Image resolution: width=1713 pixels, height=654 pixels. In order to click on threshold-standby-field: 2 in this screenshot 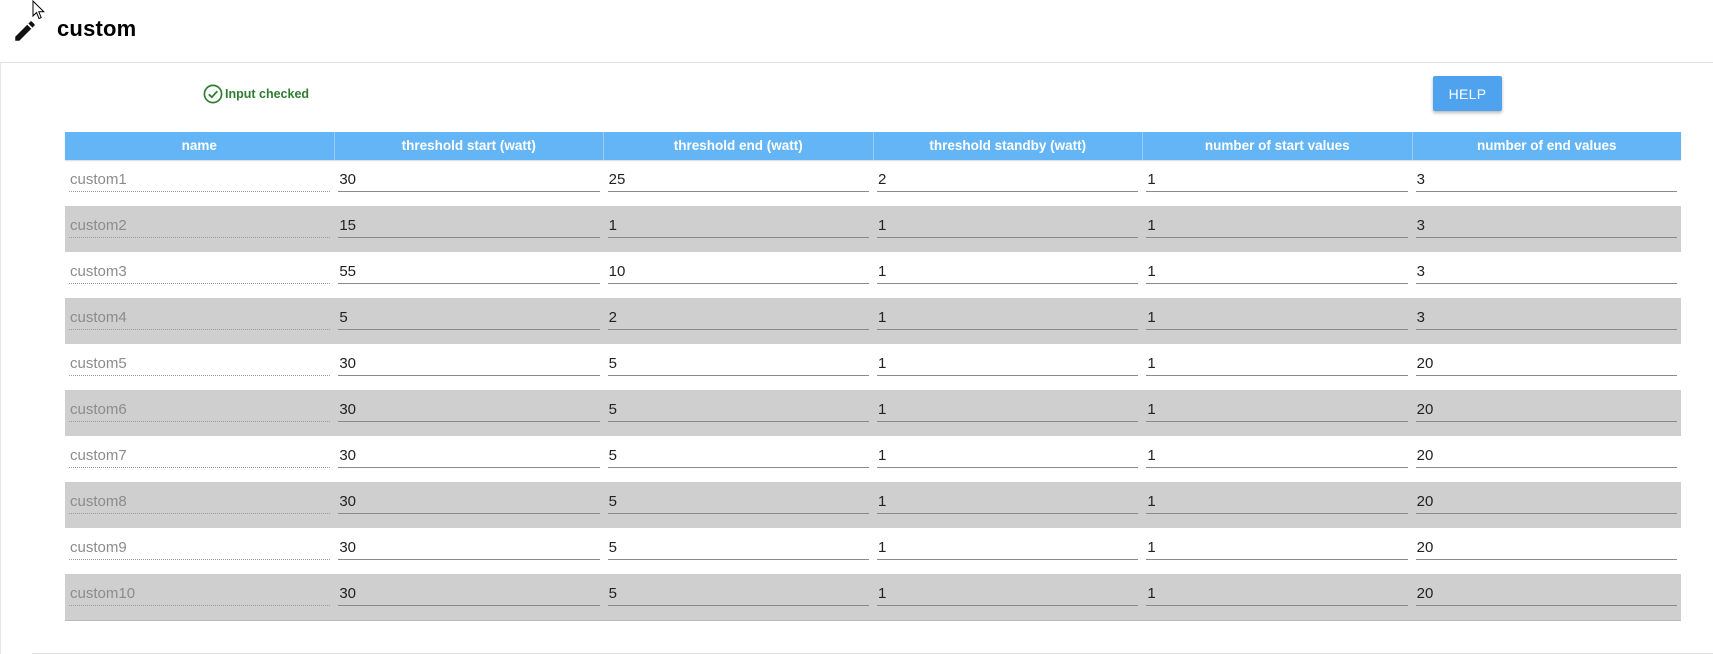, I will do `click(1007, 180)`.